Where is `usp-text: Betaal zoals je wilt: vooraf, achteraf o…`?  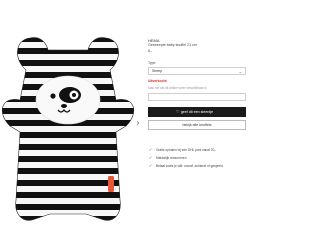
usp-text: Betaal zoals je wilt: vooraf, achteraf o… is located at coordinates (189, 166).